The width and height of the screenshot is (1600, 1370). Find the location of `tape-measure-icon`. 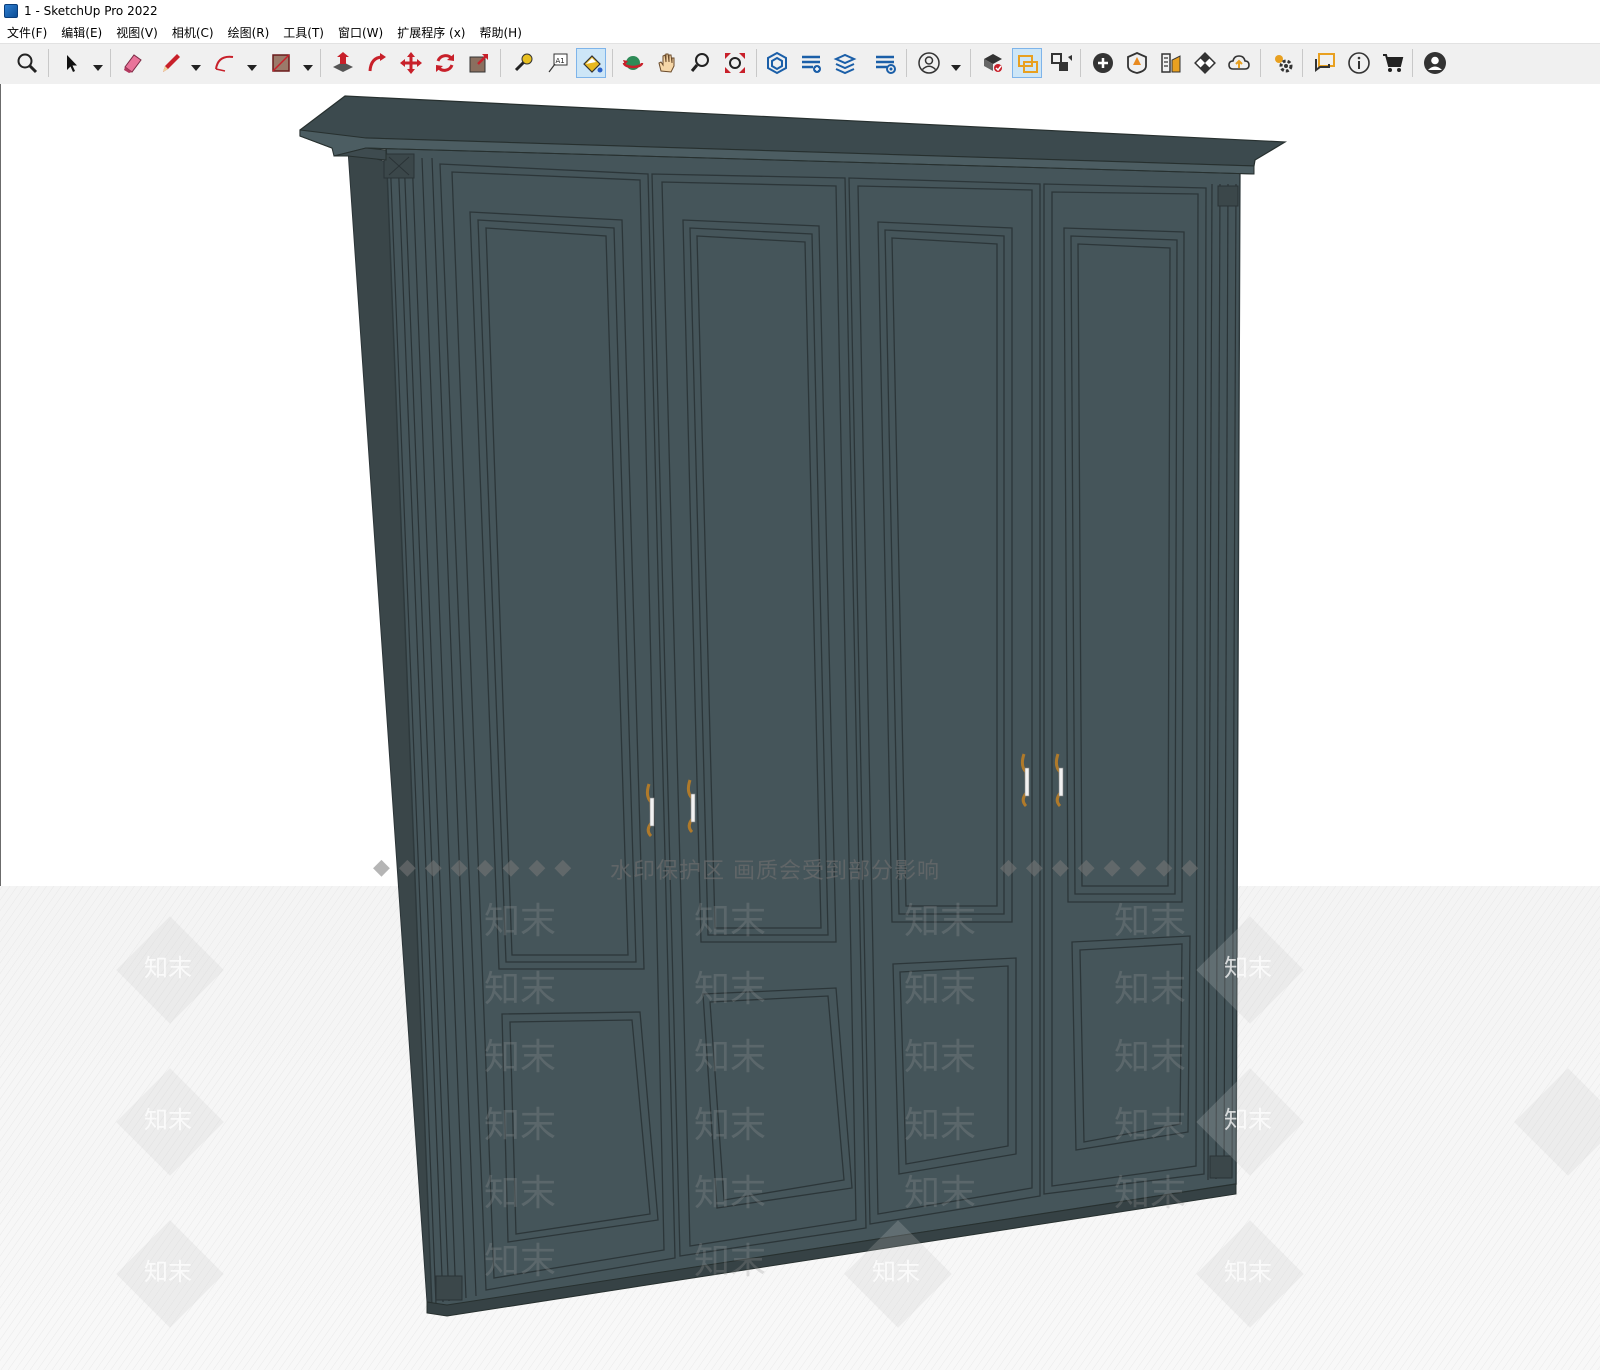

tape-measure-icon is located at coordinates (523, 63).